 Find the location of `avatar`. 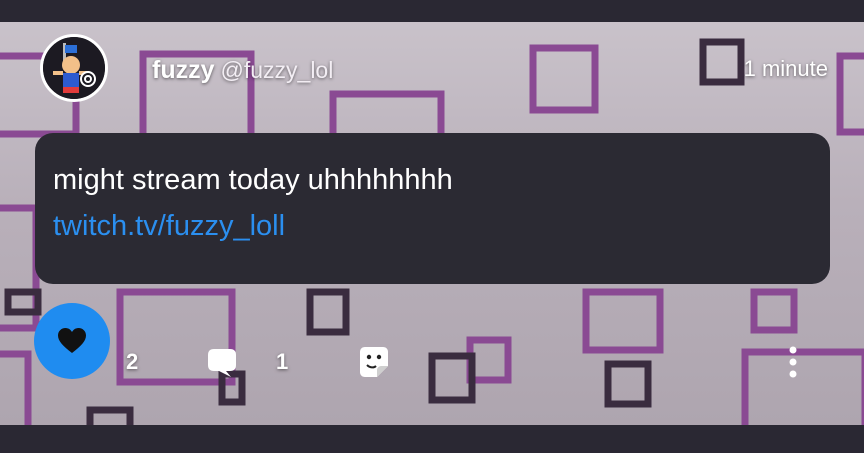

avatar is located at coordinates (74, 68).